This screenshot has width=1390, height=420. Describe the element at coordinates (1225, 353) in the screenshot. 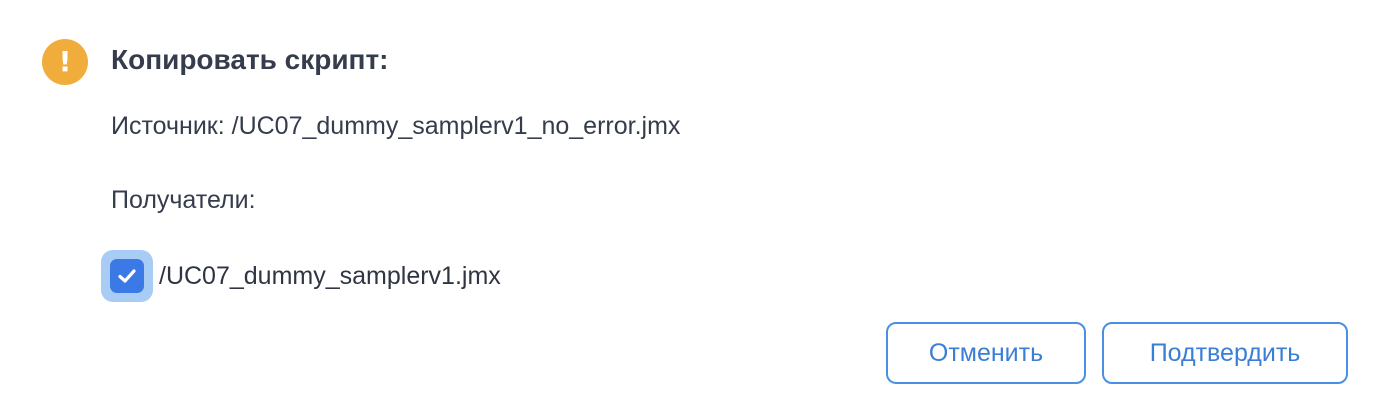

I see `confirm-button: Подтвердить` at that location.